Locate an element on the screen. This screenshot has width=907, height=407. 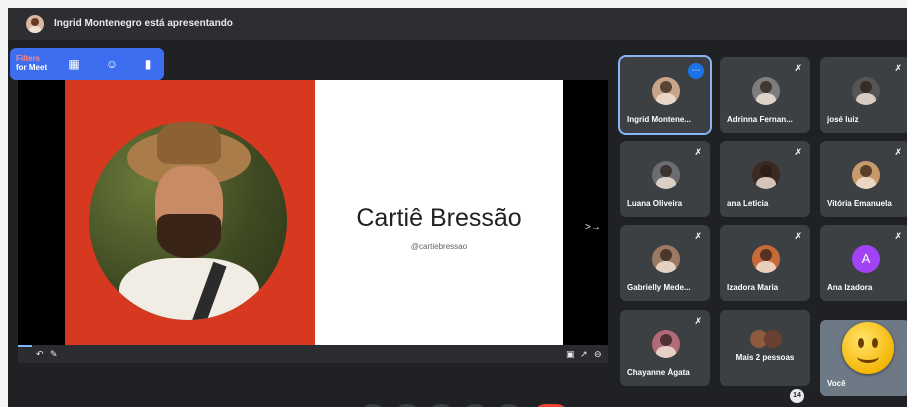
participant-tile: ✗ Luana Oliveira is located at coordinates (665, 179).